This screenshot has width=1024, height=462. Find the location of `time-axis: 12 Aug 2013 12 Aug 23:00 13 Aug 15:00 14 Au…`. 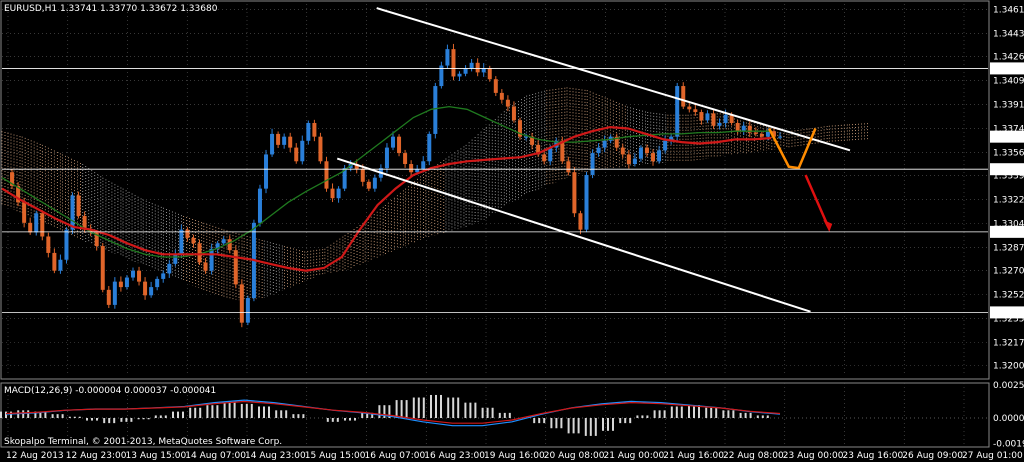

time-axis: 12 Aug 2013 12 Aug 23:00 13 Aug 15:00 14 Au… is located at coordinates (514, 456).